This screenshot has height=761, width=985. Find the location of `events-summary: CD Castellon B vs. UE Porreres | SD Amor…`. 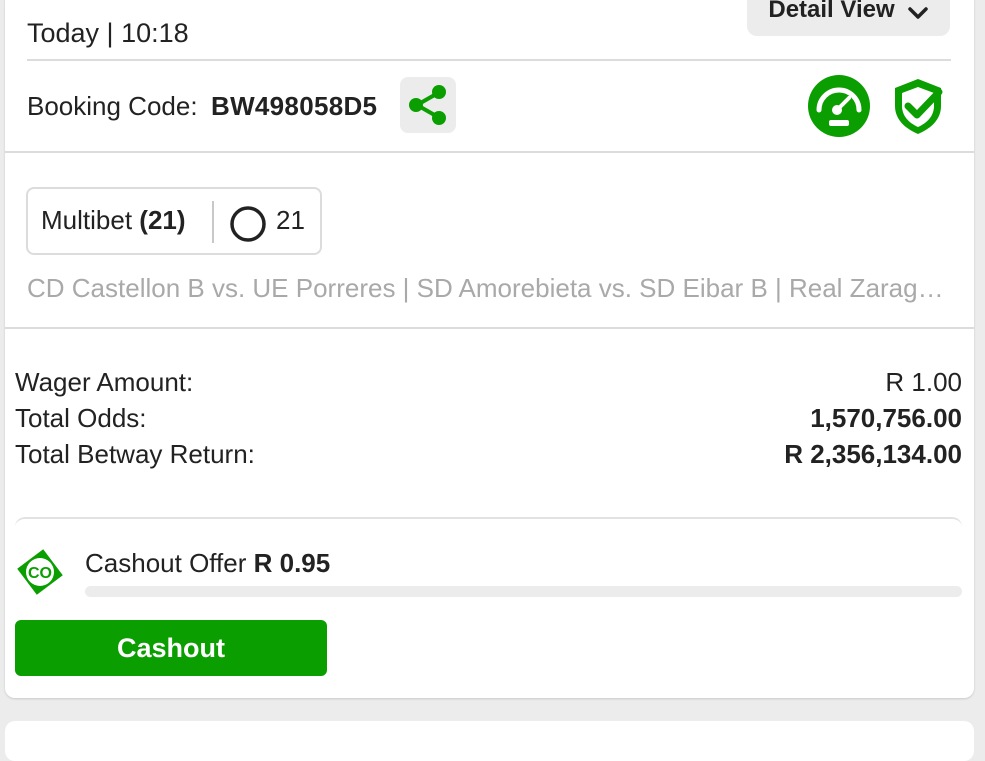

events-summary: CD Castellon B vs. UE Porreres | SD Amor… is located at coordinates (488, 288).